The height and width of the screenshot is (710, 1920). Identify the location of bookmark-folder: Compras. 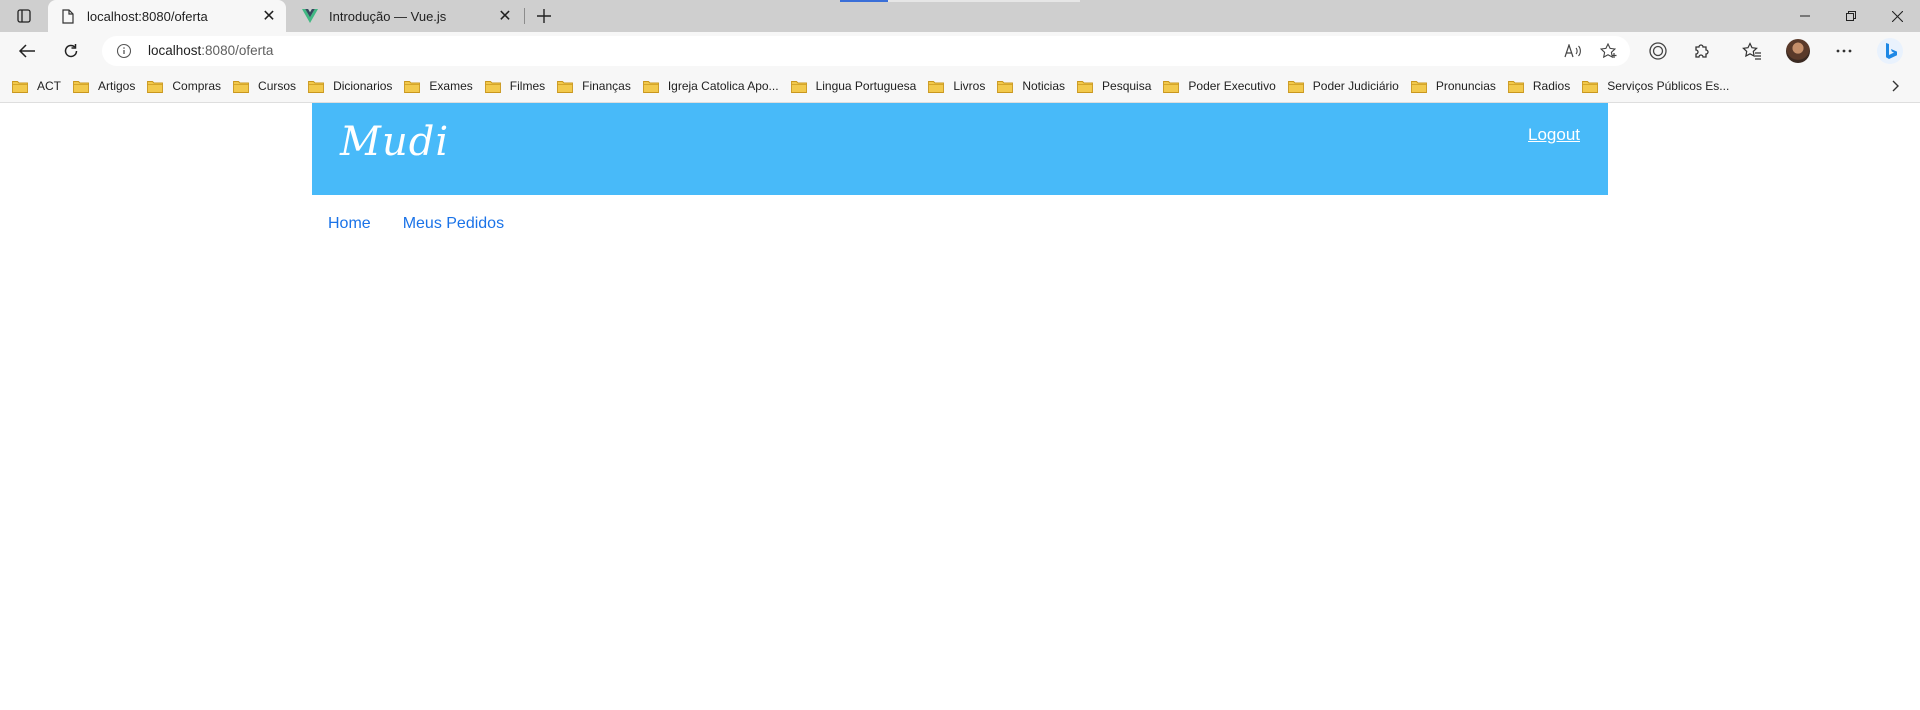
(186, 86).